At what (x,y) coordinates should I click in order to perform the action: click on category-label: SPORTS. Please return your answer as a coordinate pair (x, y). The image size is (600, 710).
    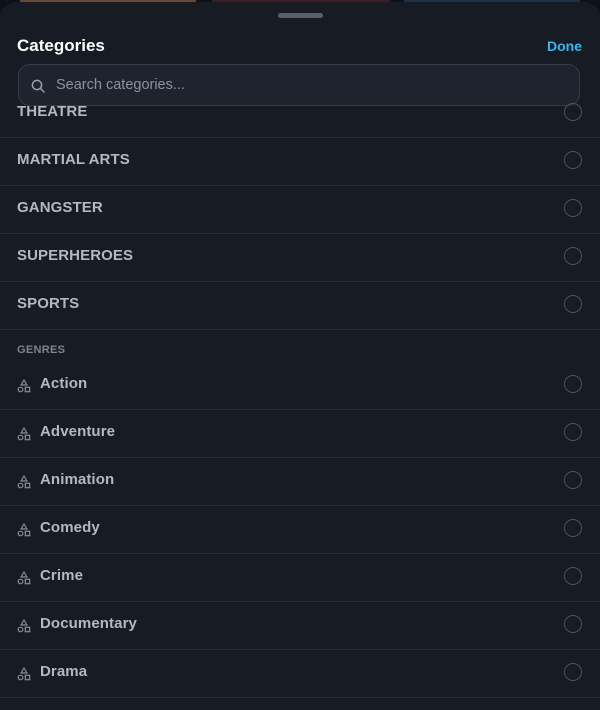
    Looking at the image, I should click on (48, 303).